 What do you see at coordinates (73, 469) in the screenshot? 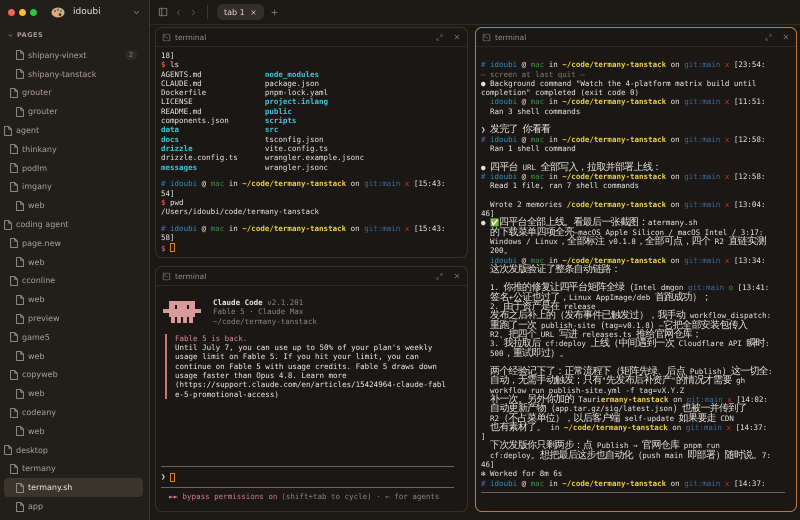
I see `page-item: termany` at bounding box center [73, 469].